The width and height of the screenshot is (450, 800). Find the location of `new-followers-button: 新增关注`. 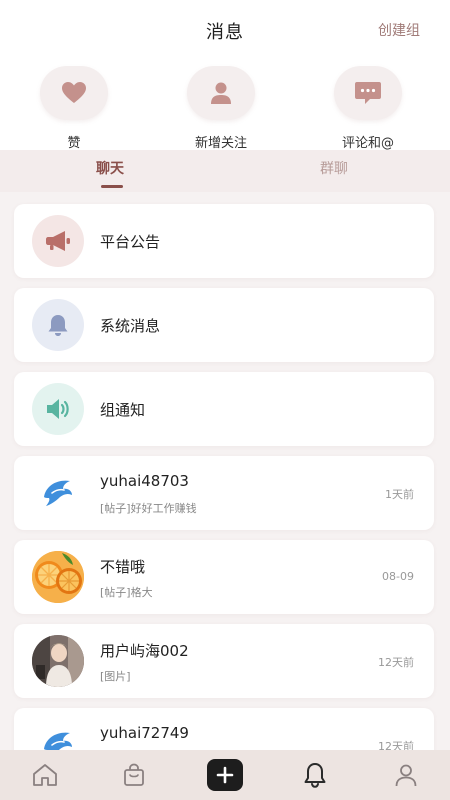

new-followers-button: 新增关注 is located at coordinates (221, 108).